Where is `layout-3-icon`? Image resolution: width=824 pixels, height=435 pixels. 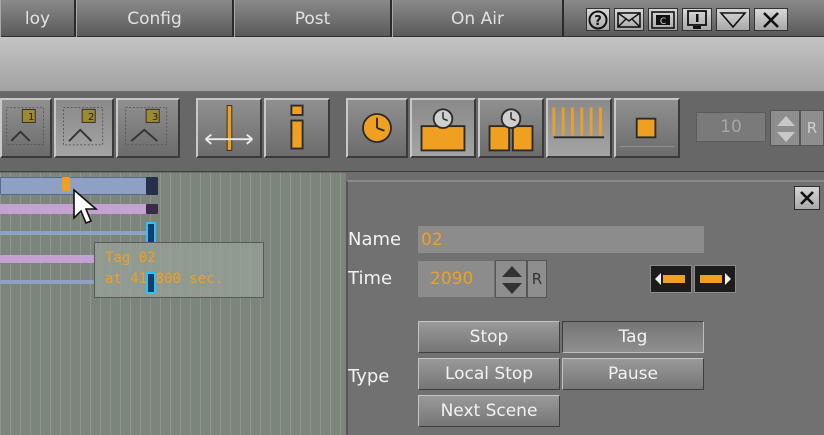
layout-3-icon is located at coordinates (146, 126).